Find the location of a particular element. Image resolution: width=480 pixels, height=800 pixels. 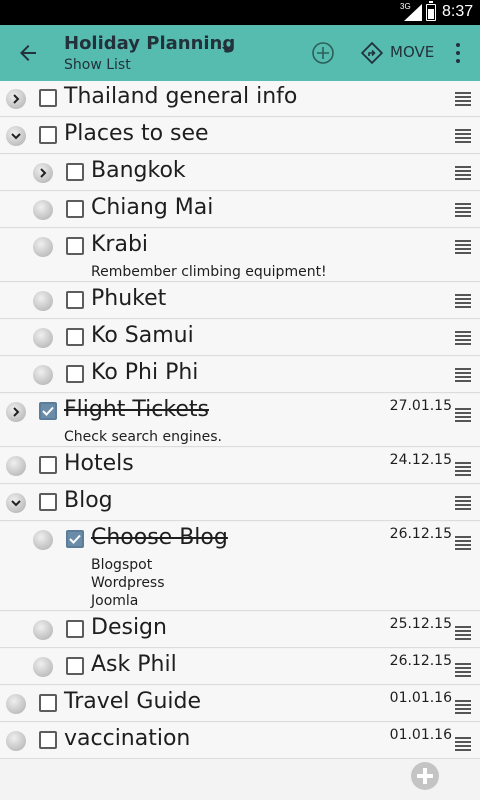

item-title: Chiang Mai is located at coordinates (152, 207).